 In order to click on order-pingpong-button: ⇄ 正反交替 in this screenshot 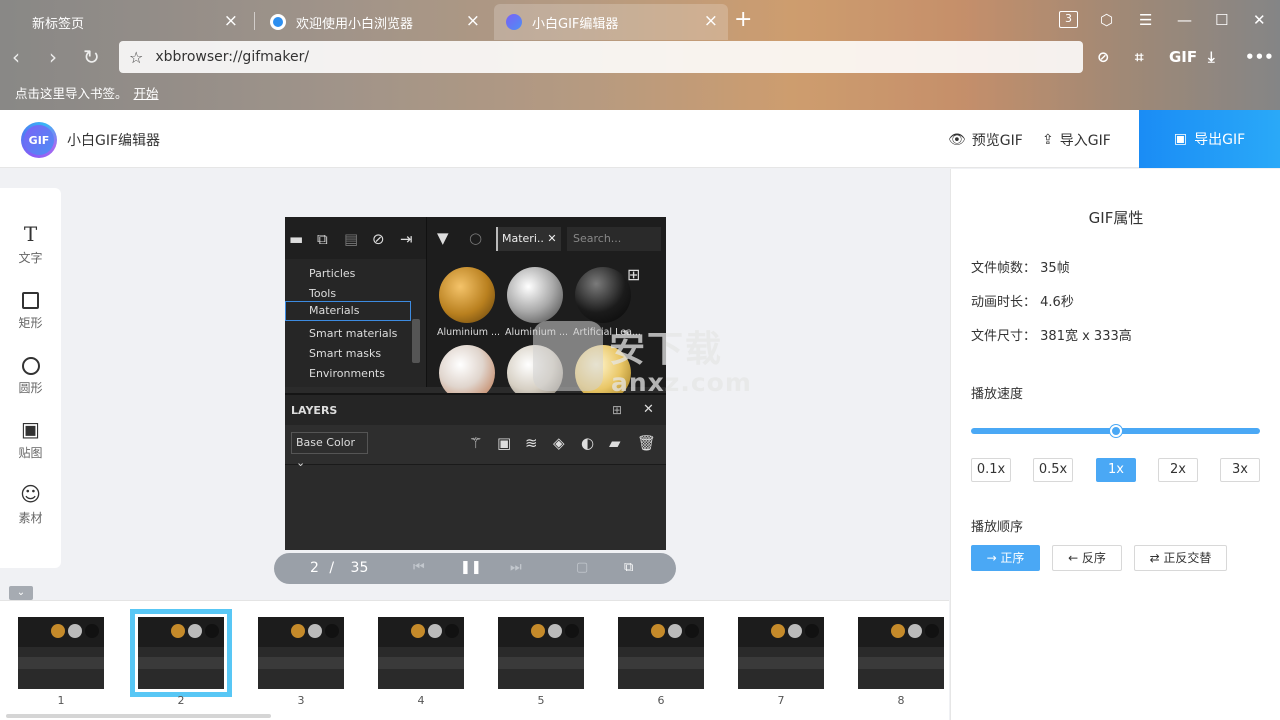, I will do `click(1180, 558)`.